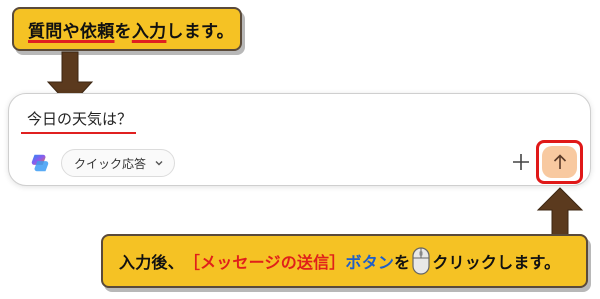  I want to click on callout-top-text-2: を, so click(123, 31).